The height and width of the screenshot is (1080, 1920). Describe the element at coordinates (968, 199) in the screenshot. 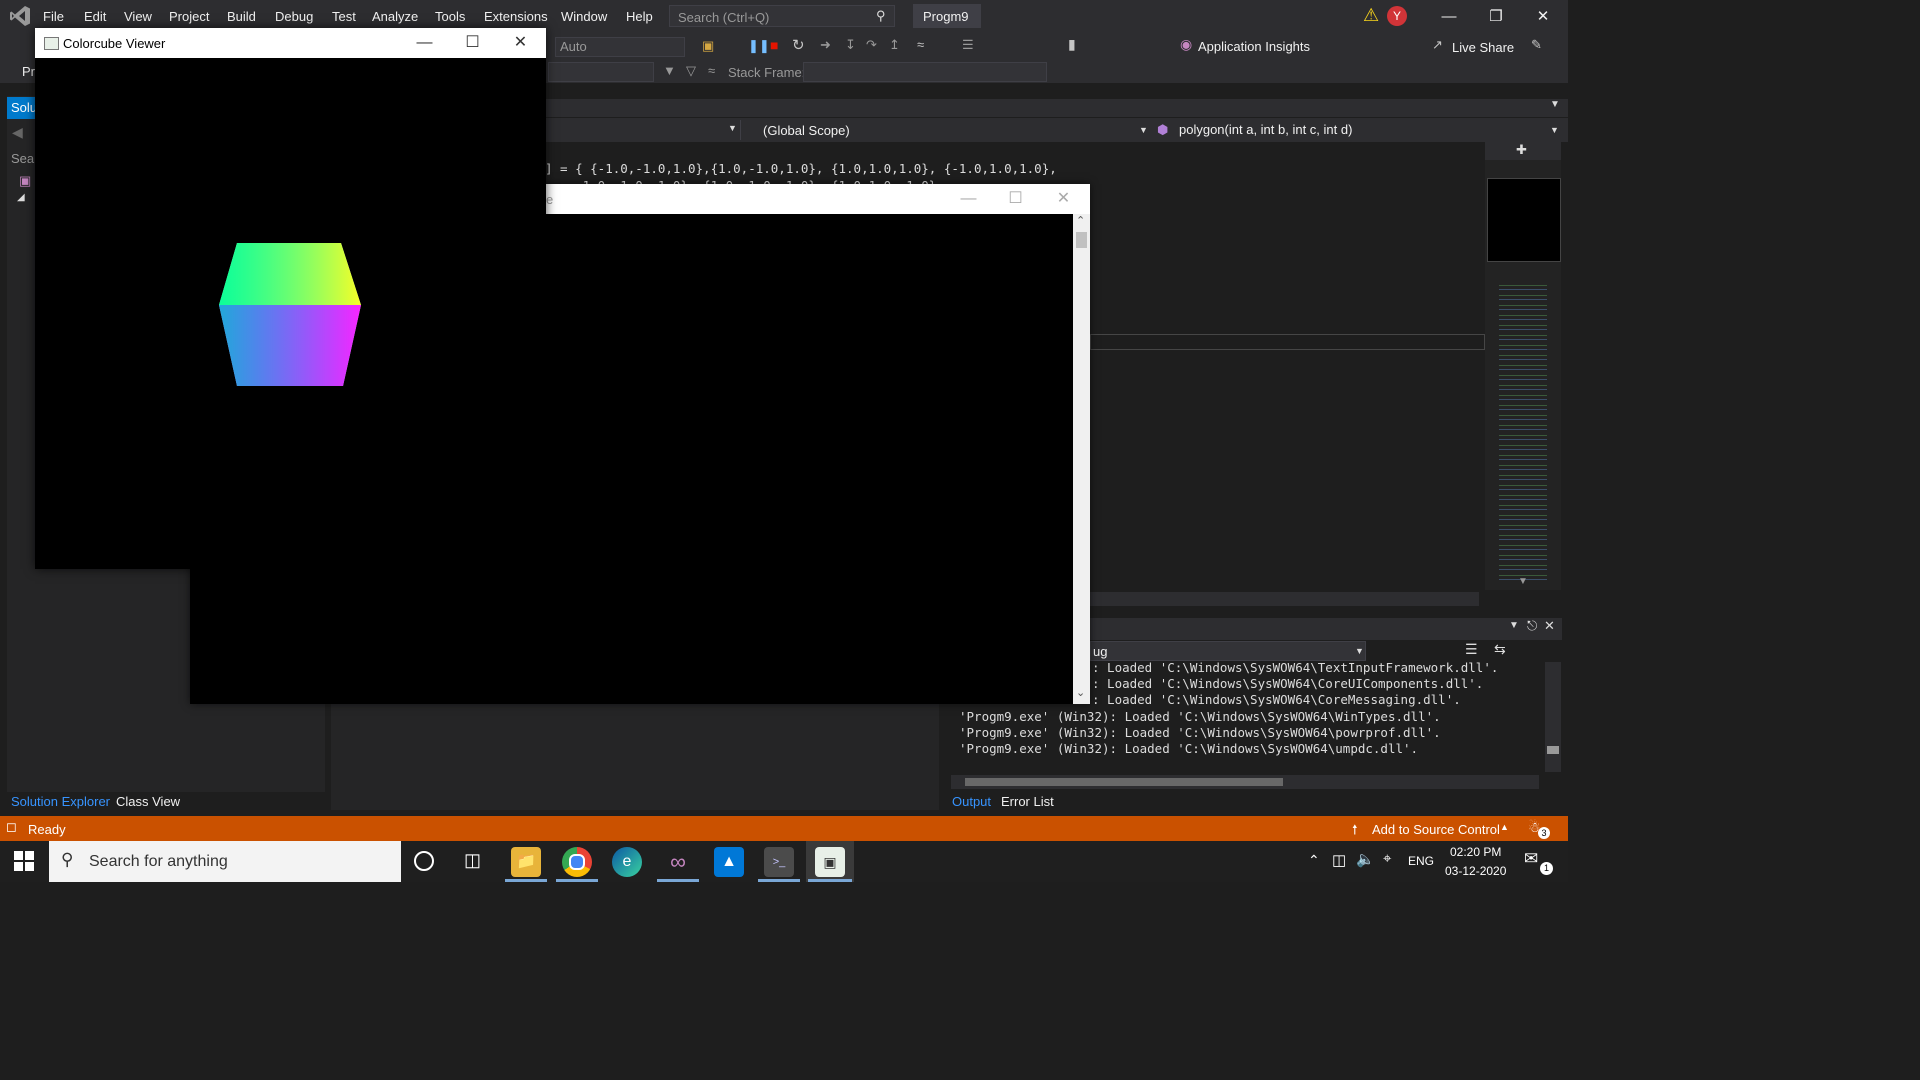

I see `console-minimize-button: —` at that location.